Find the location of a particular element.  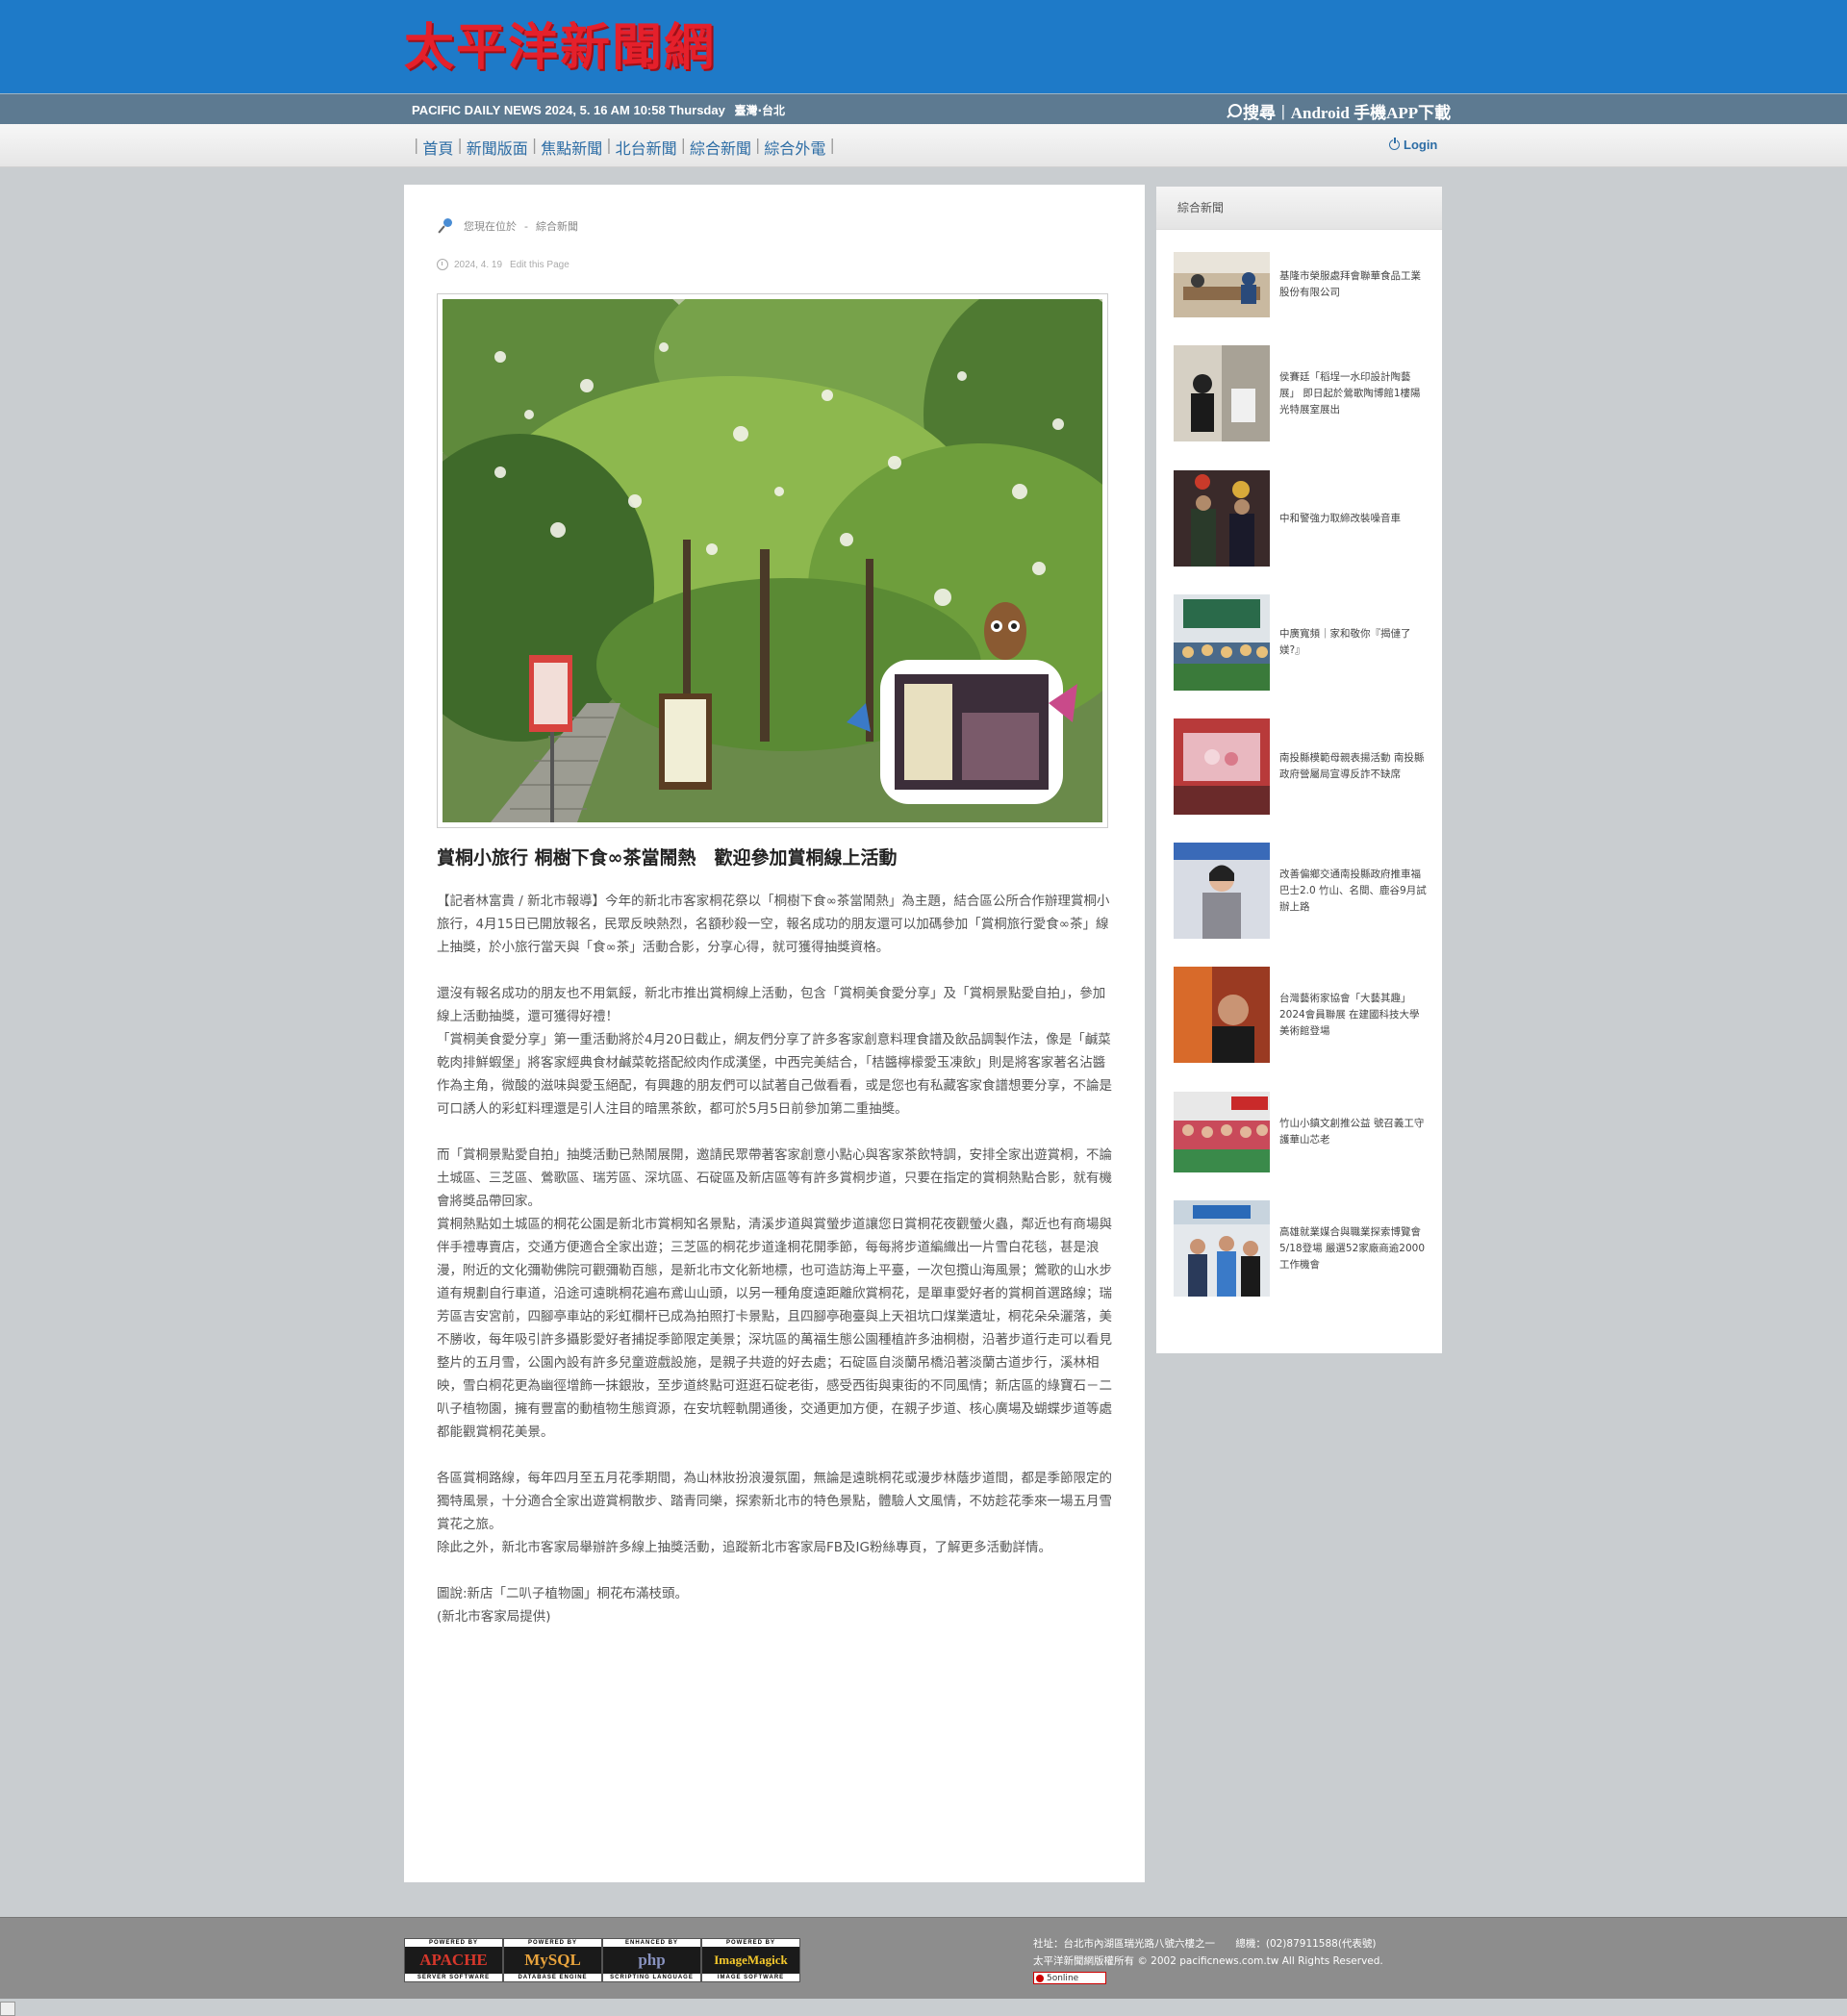

nav-item-north-taiwan: 北台新聞 is located at coordinates (646, 147).